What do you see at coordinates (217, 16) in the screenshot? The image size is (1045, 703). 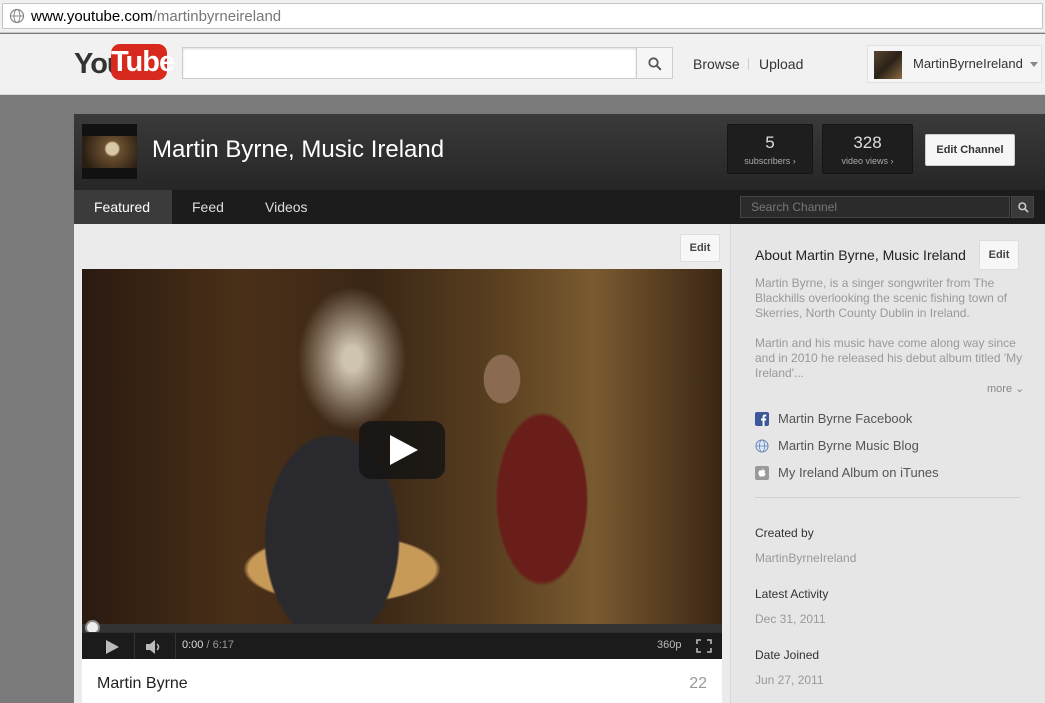 I see `url-path: /martinbyrneireland` at bounding box center [217, 16].